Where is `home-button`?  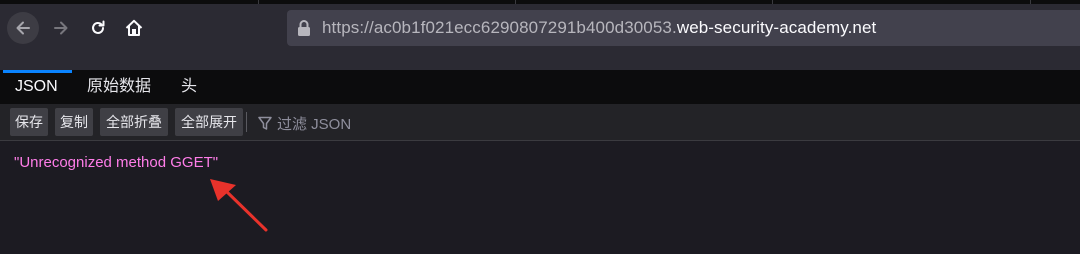
home-button is located at coordinates (134, 28).